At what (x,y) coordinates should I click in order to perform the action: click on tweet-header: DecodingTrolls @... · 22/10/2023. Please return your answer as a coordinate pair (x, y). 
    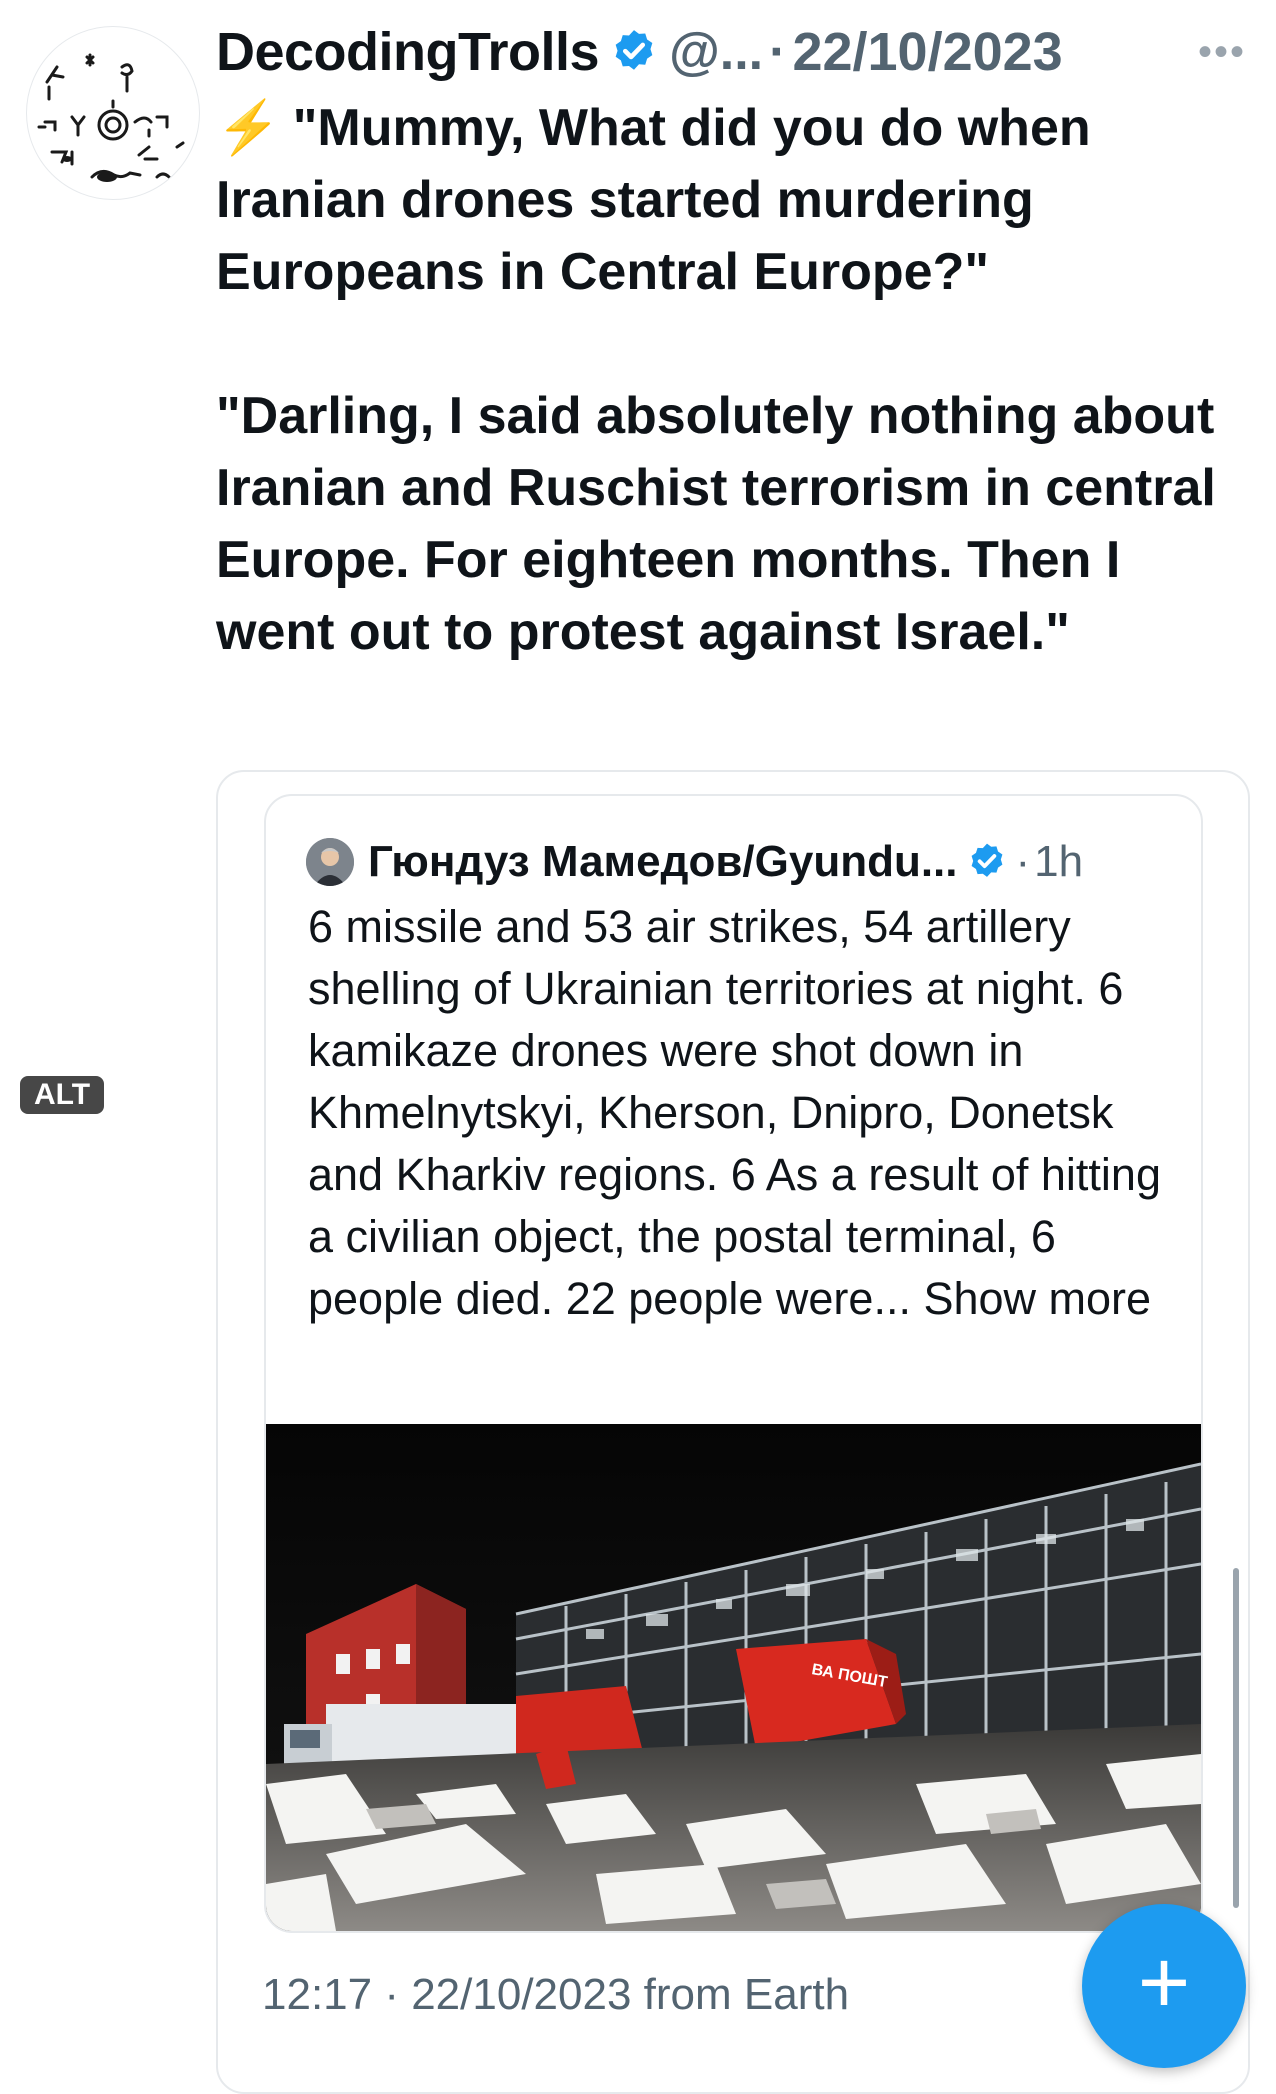
    Looking at the image, I should click on (639, 52).